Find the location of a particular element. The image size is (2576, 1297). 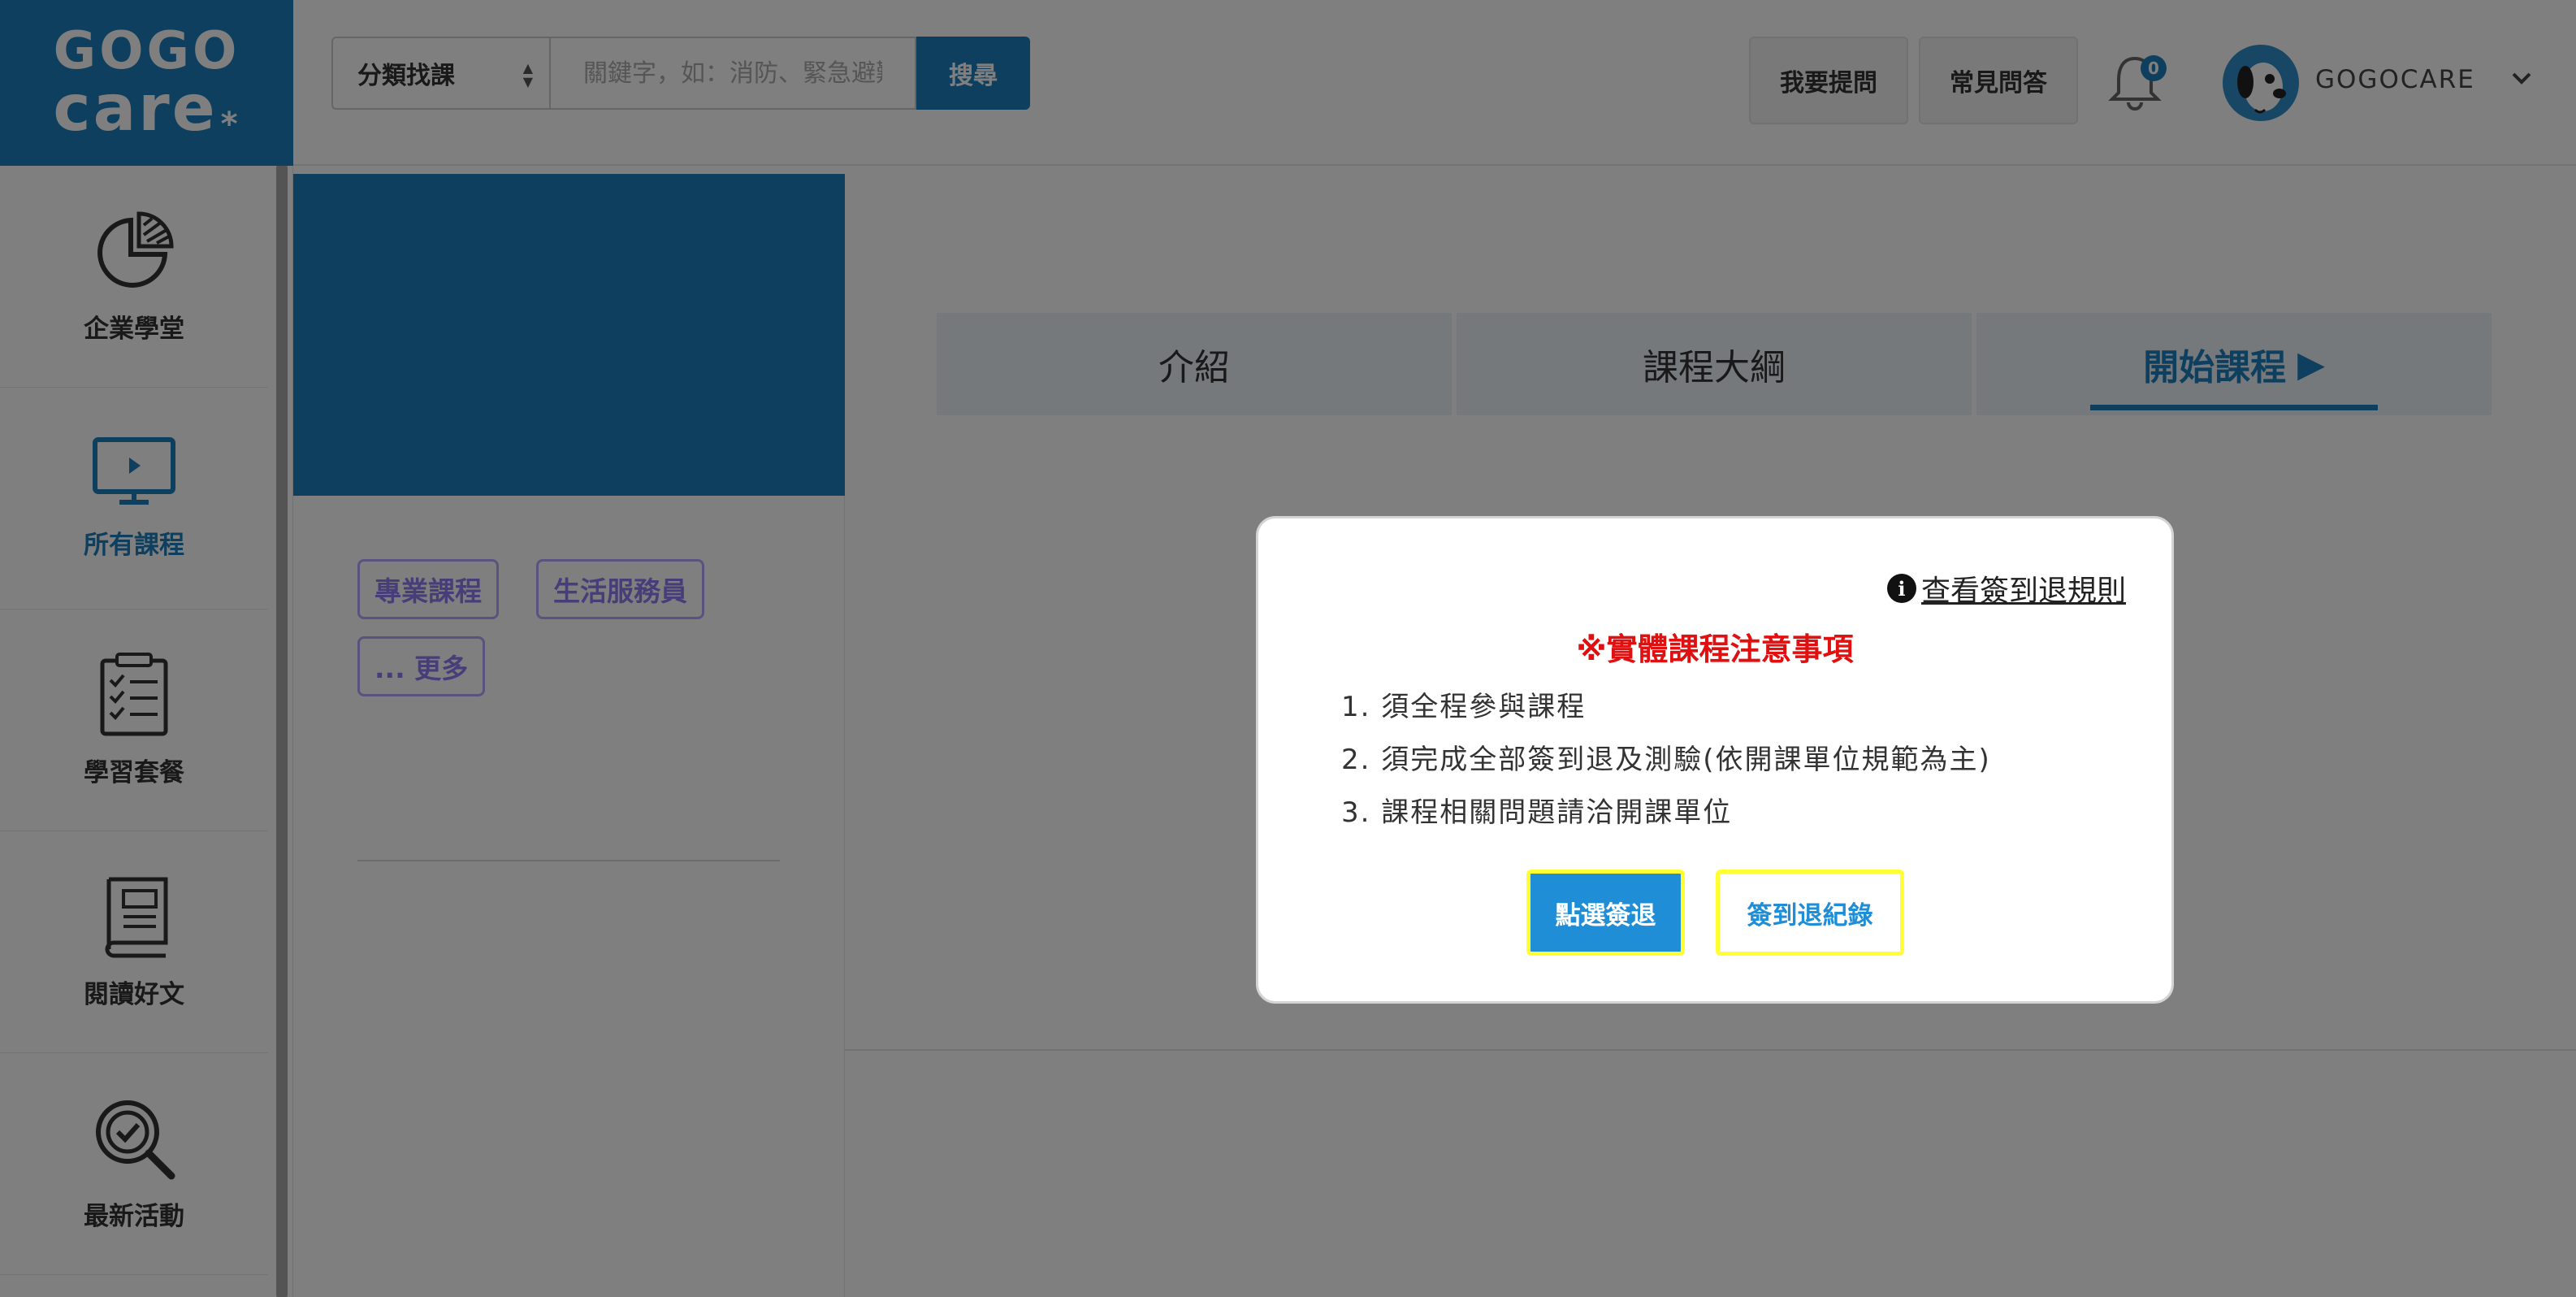

notice-title: ※實體課程注意事項 is located at coordinates (1715, 649).